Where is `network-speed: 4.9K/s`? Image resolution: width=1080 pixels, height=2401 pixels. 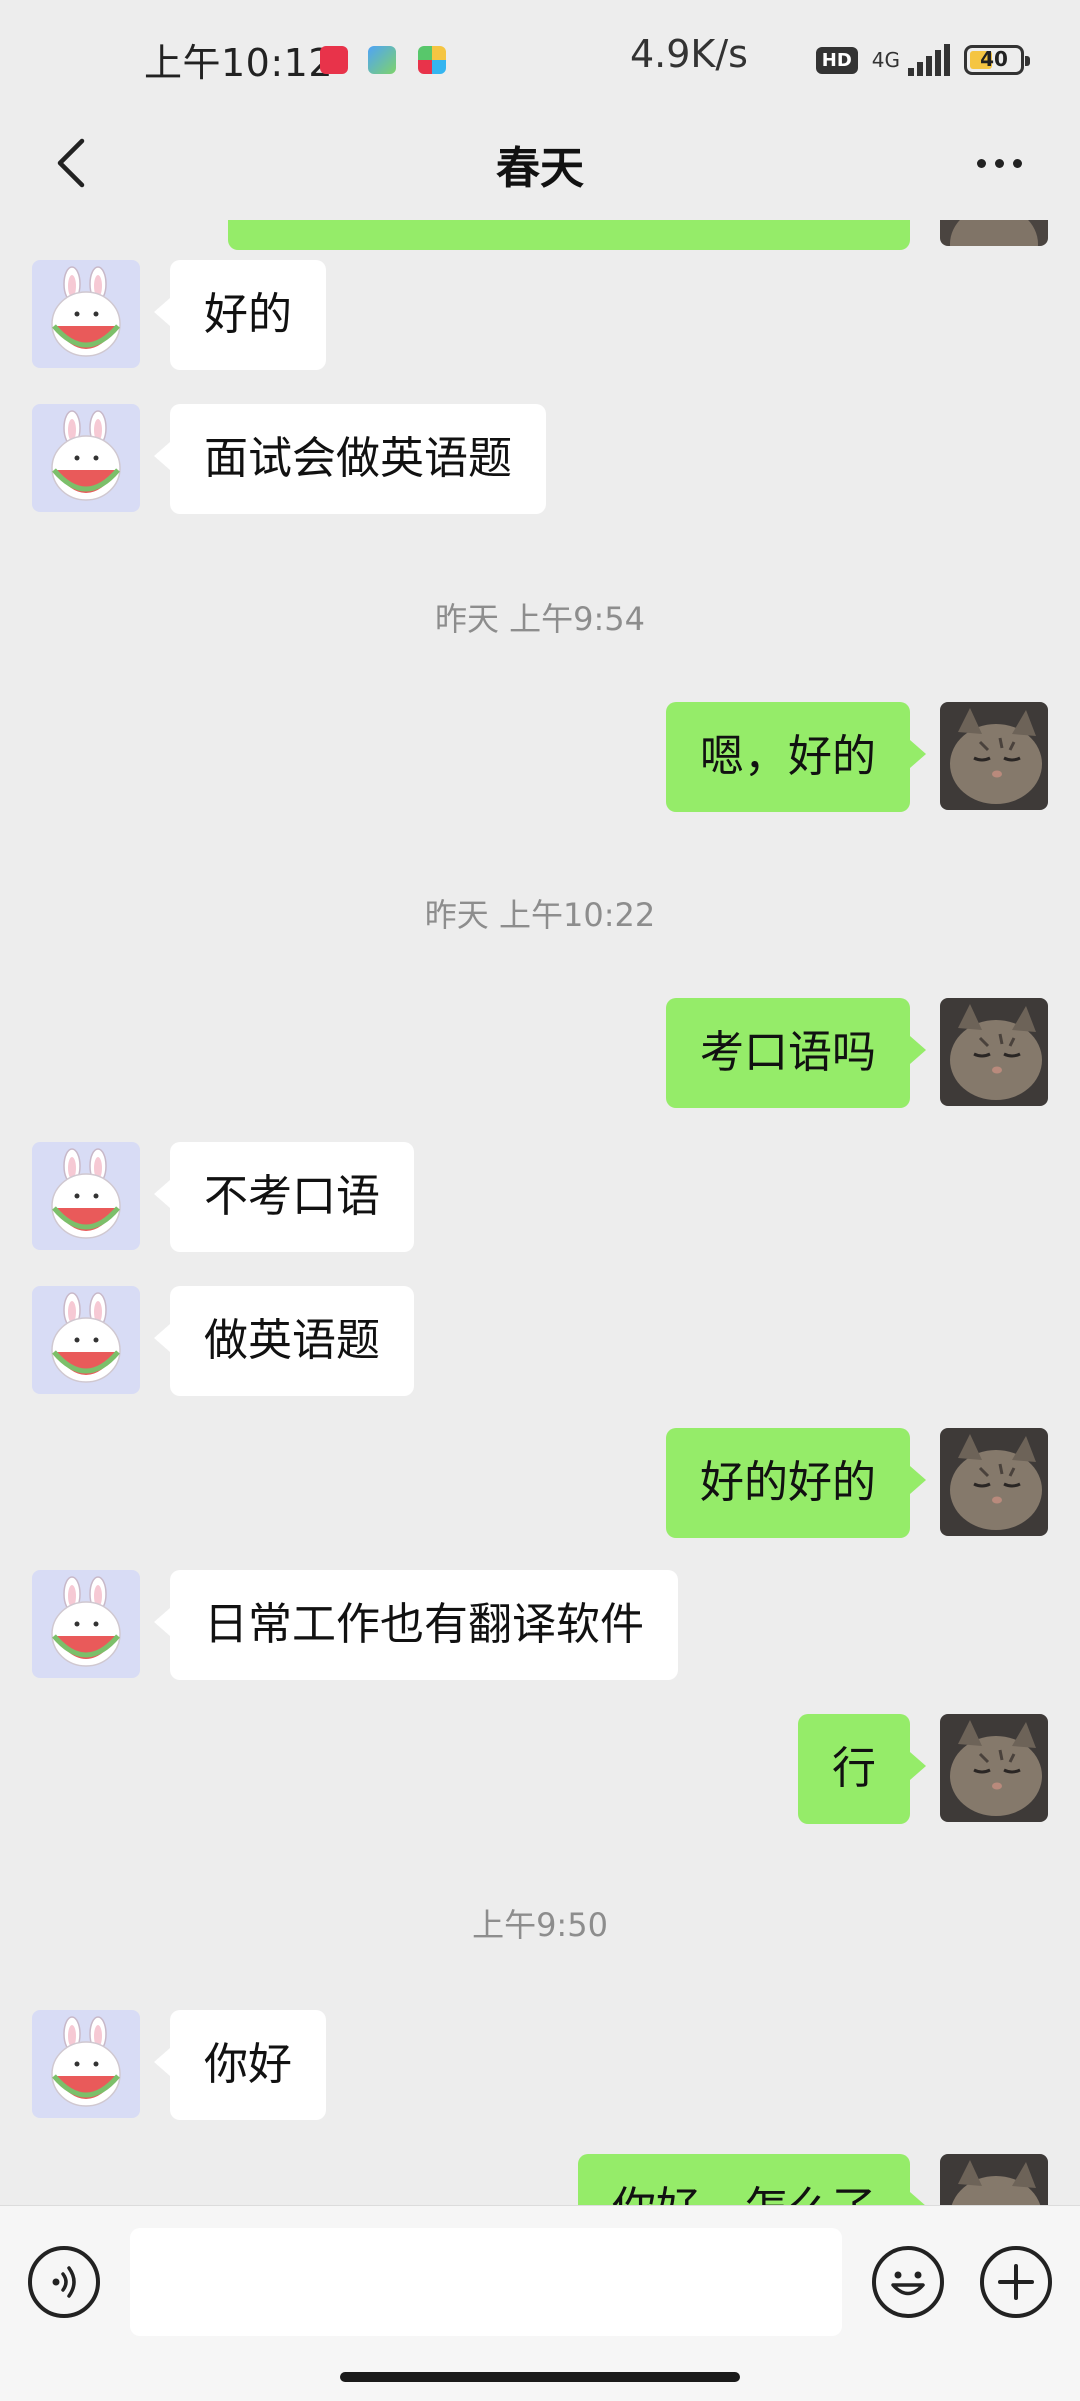 network-speed: 4.9K/s is located at coordinates (689, 54).